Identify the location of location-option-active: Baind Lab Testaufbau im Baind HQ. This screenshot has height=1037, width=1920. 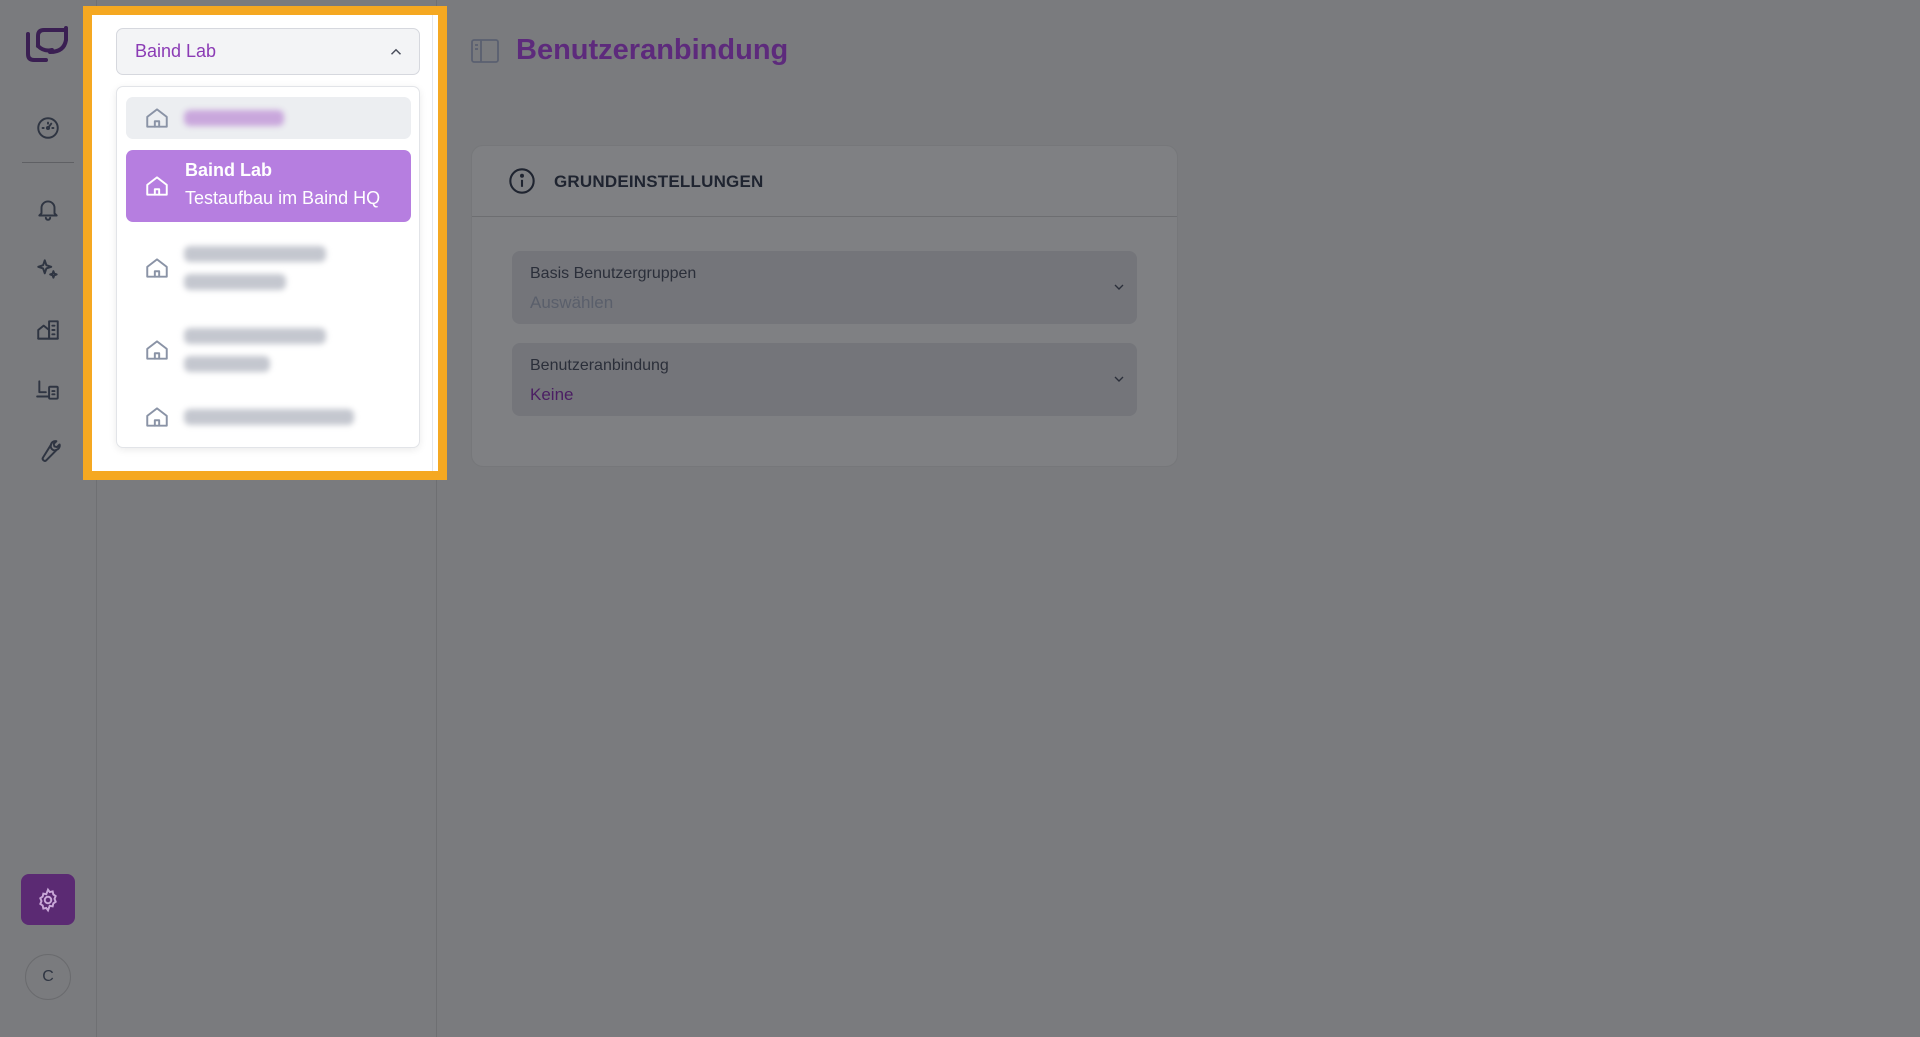
(268, 186).